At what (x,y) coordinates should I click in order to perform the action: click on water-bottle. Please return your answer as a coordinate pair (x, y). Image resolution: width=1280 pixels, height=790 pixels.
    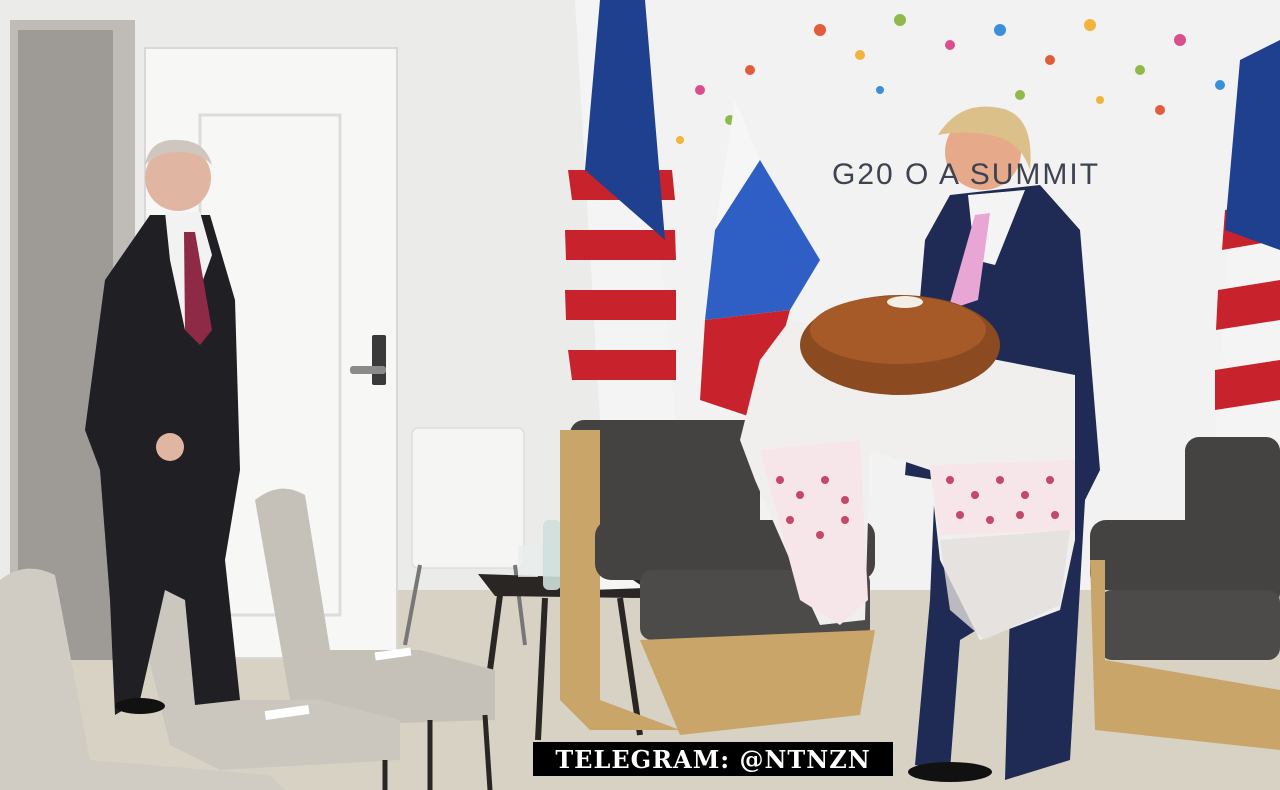
    Looking at the image, I should click on (552, 555).